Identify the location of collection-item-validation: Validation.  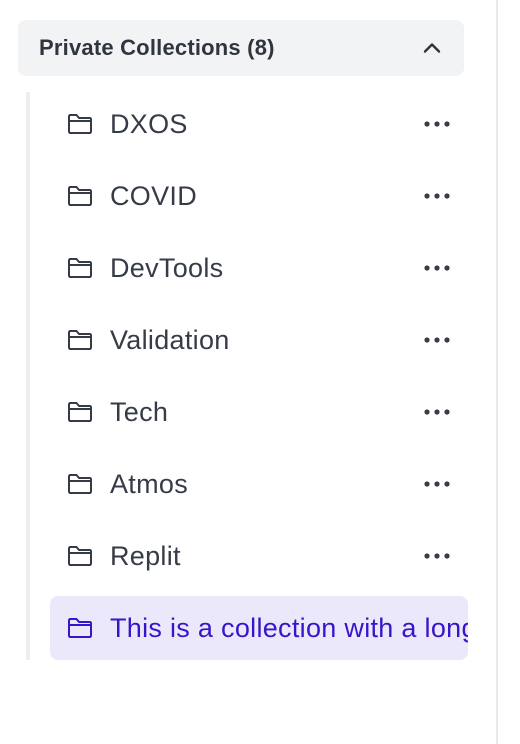
(259, 340).